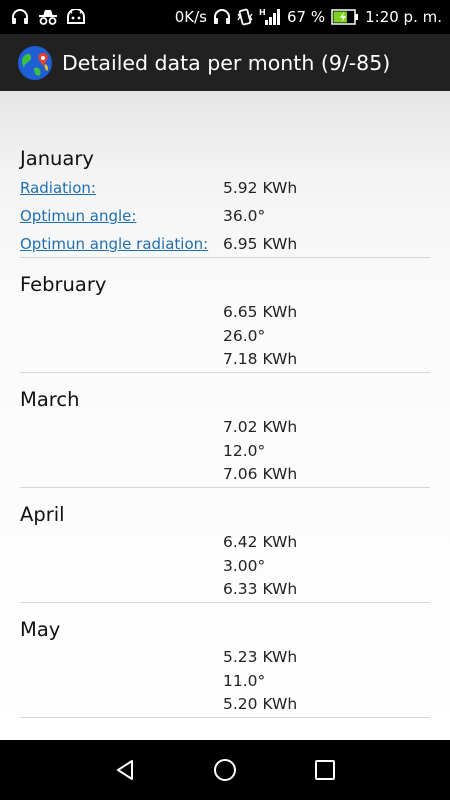 This screenshot has height=800, width=450. I want to click on data-row-optimum-angle-radiation: 7.18 KWh, so click(225, 361).